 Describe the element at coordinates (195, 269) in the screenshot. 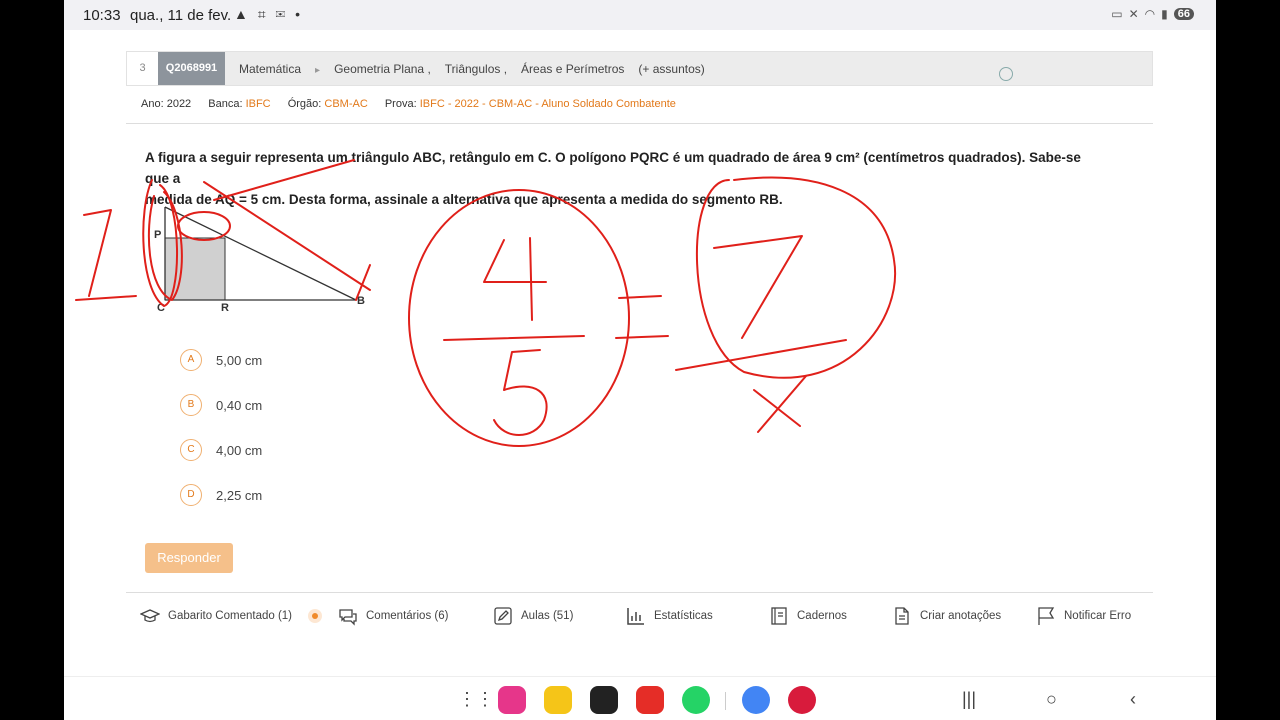

I see `square-pqrc` at that location.